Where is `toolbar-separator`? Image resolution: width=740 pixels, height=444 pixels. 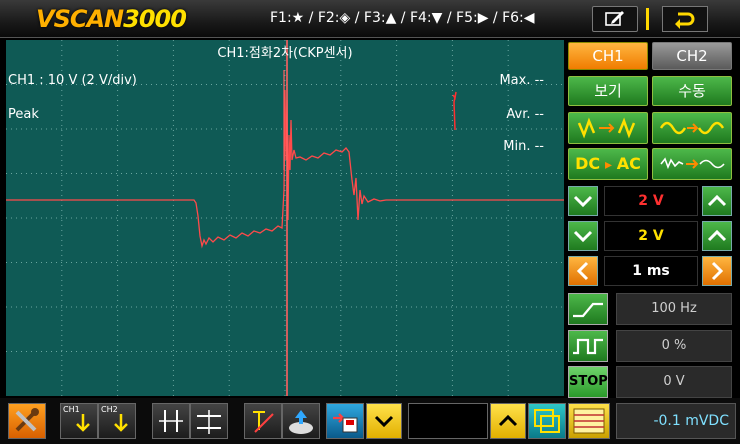 toolbar-separator is located at coordinates (647, 19).